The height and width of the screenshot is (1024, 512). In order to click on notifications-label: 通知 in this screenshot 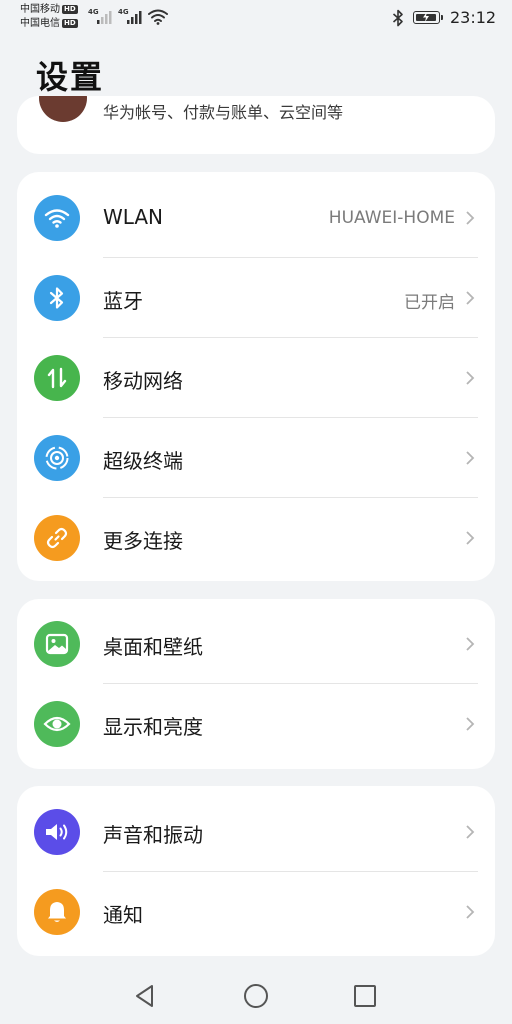, I will do `click(123, 915)`.